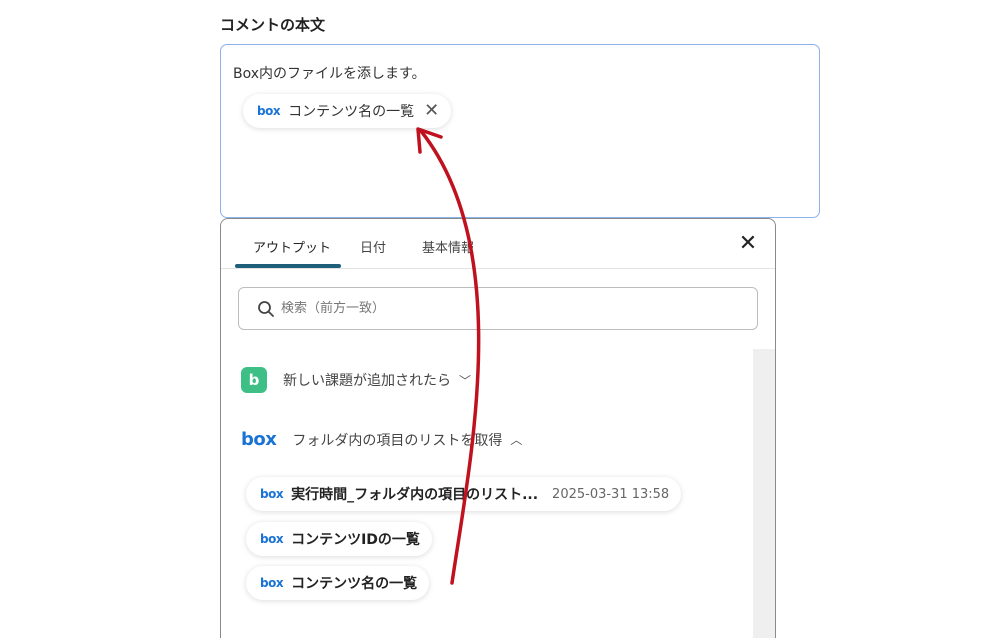 This screenshot has height=638, width=1000. What do you see at coordinates (764, 493) in the screenshot?
I see `scrollbar` at bounding box center [764, 493].